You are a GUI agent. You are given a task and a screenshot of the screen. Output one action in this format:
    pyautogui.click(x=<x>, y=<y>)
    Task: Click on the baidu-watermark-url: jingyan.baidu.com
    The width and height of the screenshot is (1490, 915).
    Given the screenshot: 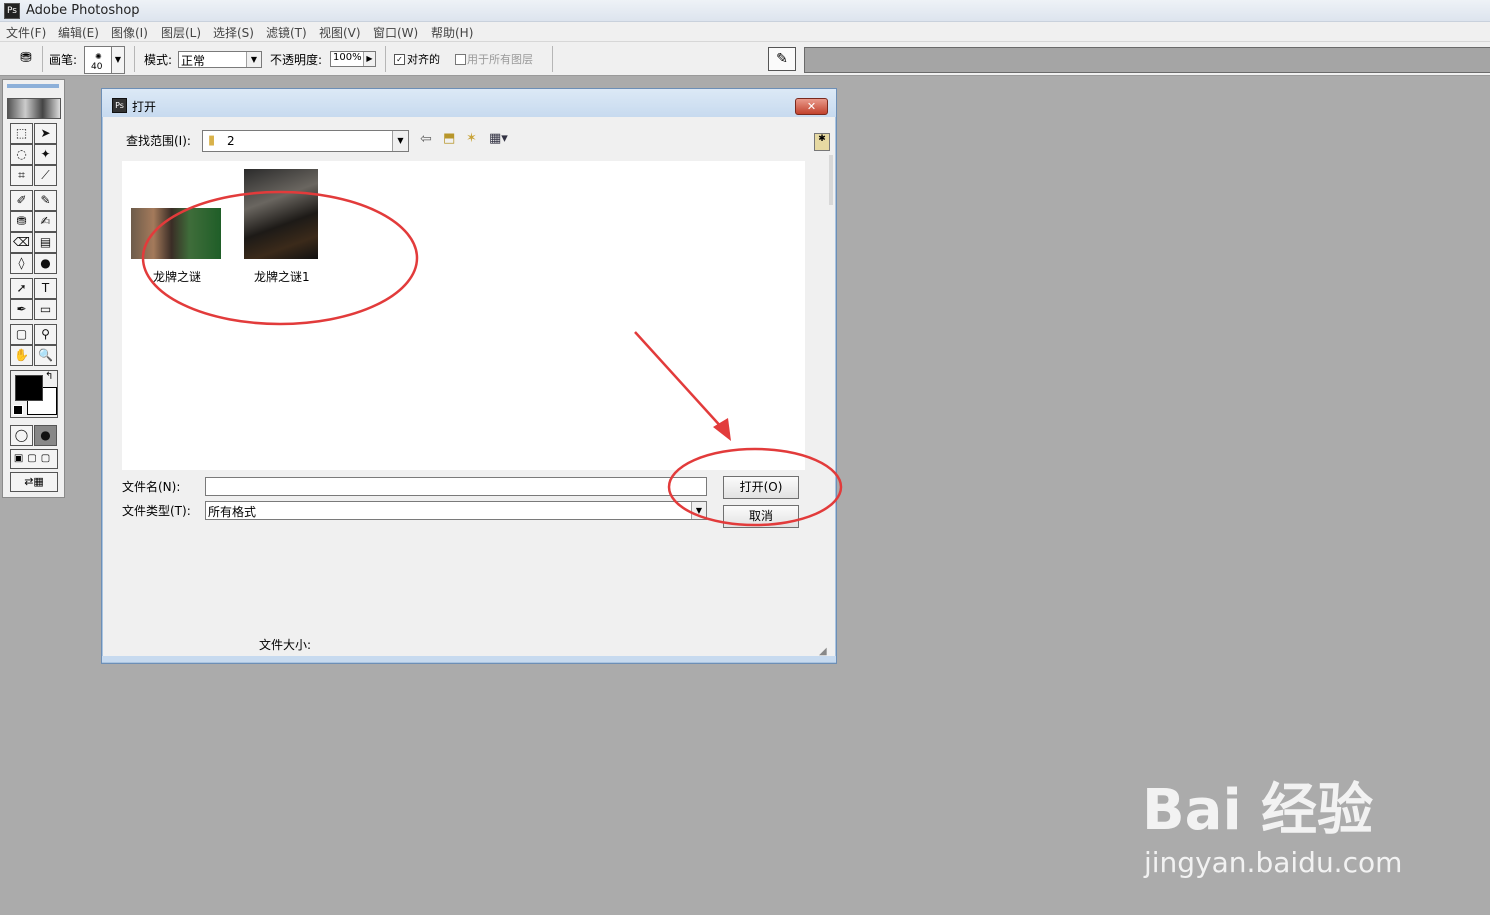 What is the action you would take?
    pyautogui.click(x=1273, y=862)
    